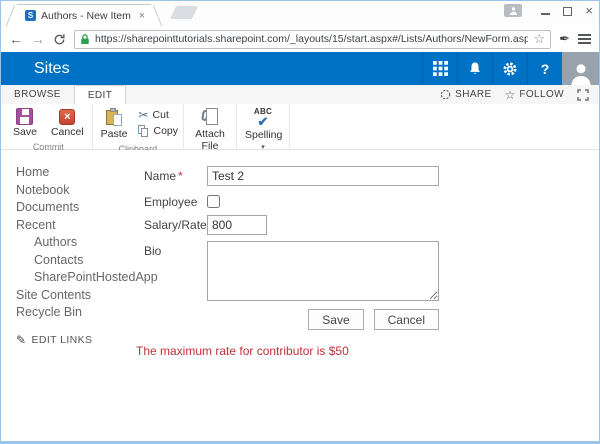  I want to click on sidebar-item-recent: Recent, so click(75, 225).